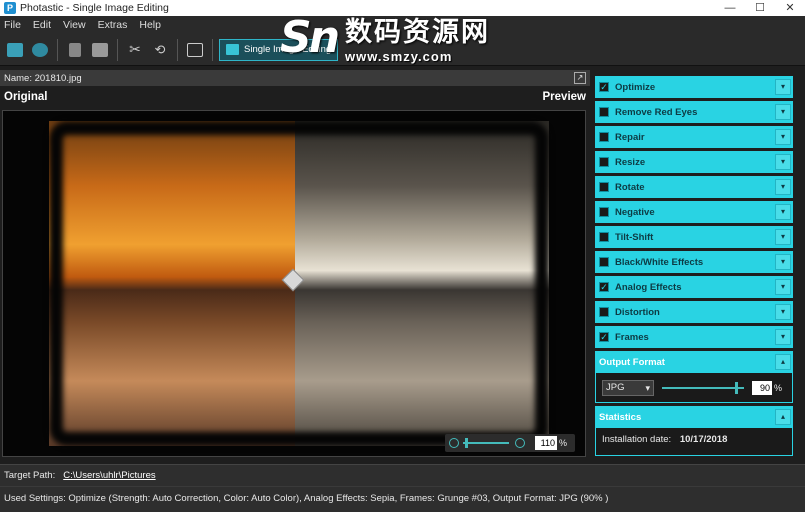 The image size is (805, 512). I want to click on zoom-value: 110, so click(546, 443).